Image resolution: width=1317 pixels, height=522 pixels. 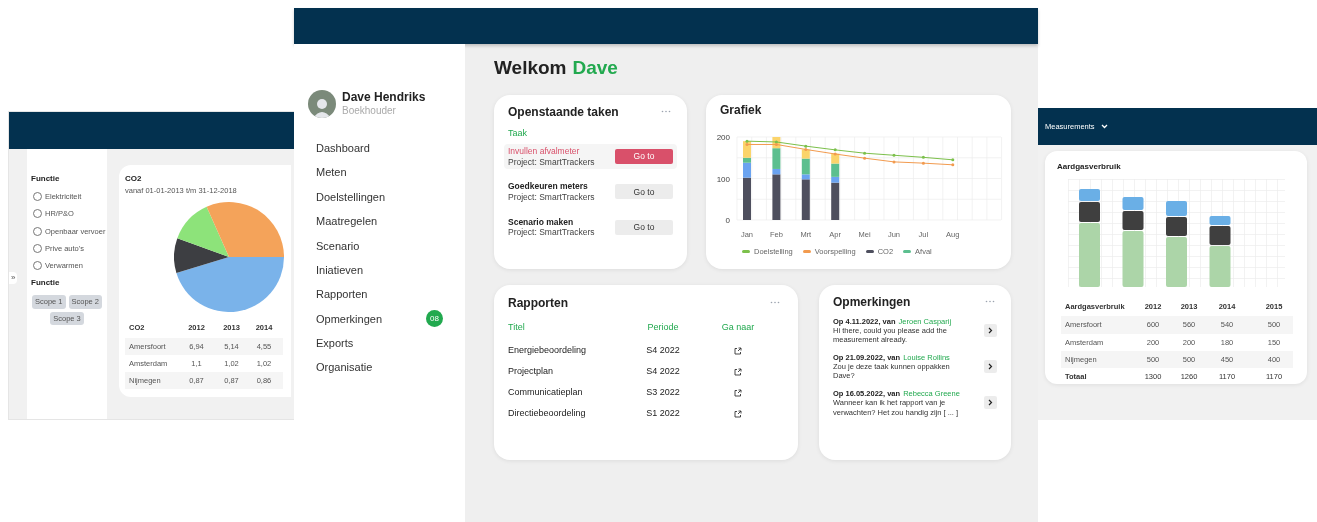 I want to click on axis-tick-label: 200, so click(x=723, y=137).